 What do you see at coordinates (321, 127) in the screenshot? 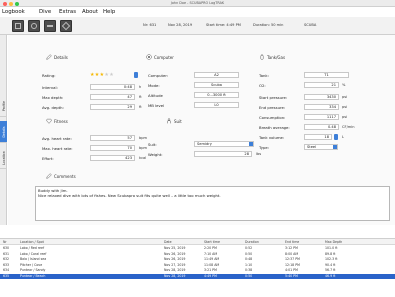
I see `breath-average-field: 0.48` at bounding box center [321, 127].